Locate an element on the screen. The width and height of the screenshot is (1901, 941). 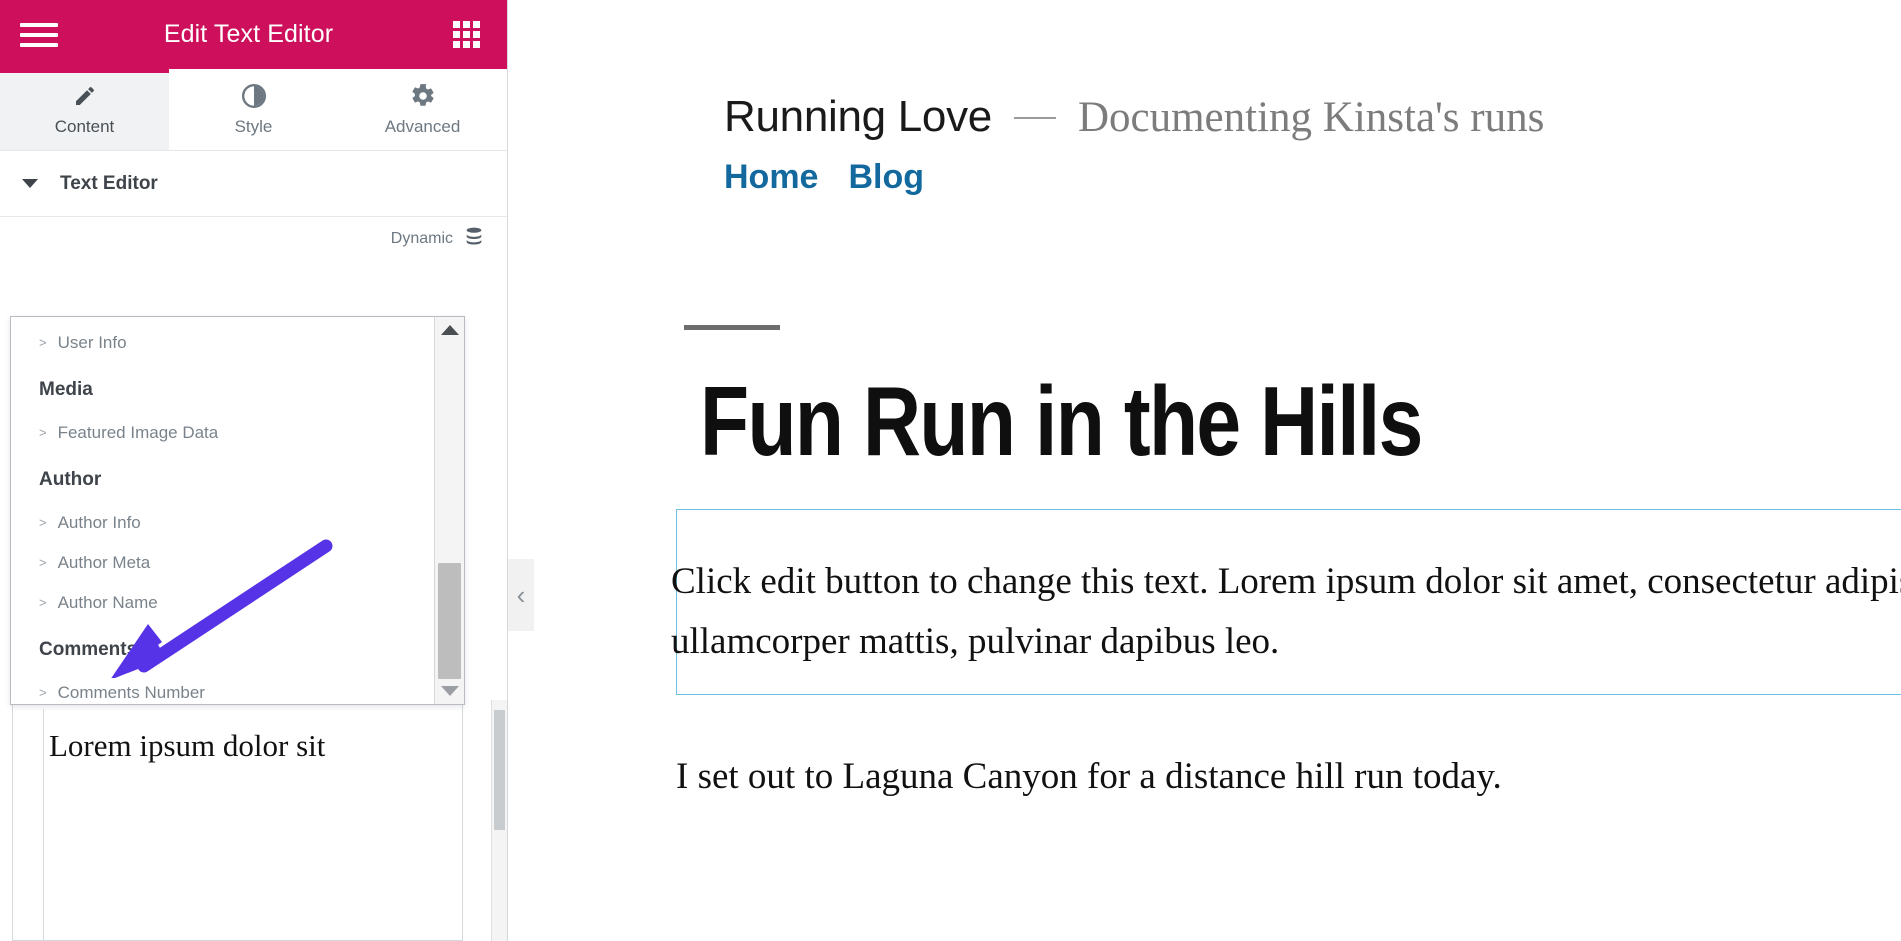
site-branding: Running Love Documenting Kinsta's runs is located at coordinates (1312, 117).